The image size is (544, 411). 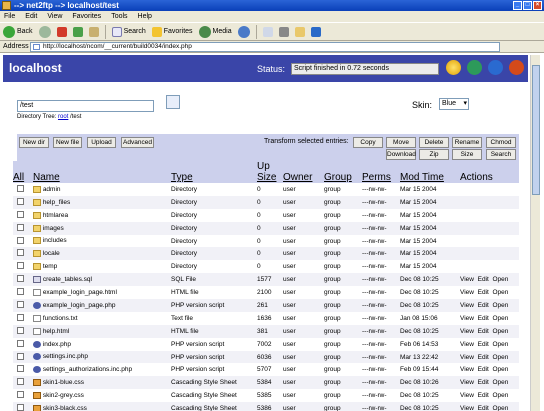 I want to click on row-name: admin, so click(x=52, y=189).